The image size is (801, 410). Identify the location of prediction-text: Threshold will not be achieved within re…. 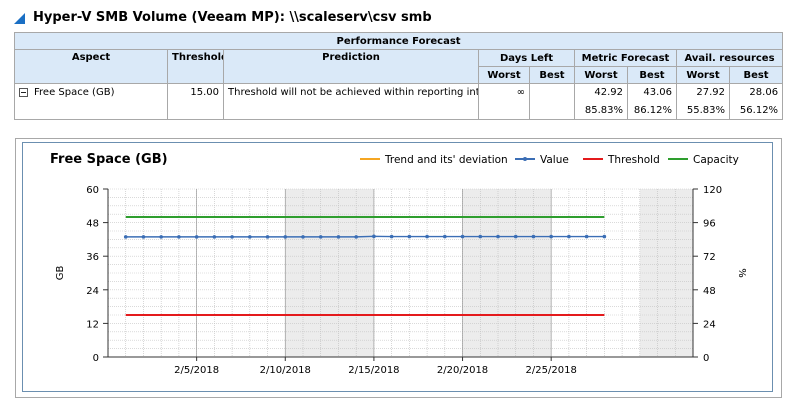
(351, 101).